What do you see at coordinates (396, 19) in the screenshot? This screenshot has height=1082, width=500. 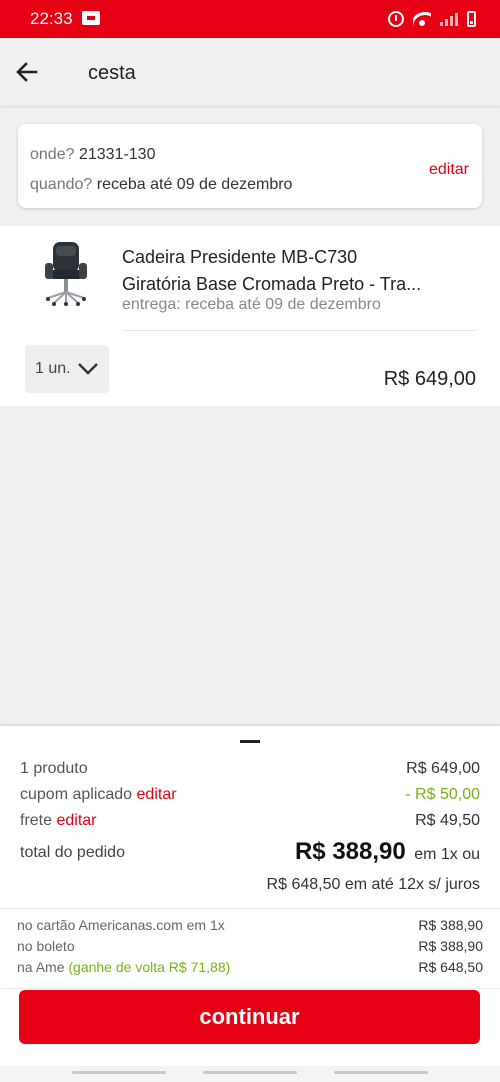 I see `alarm-icon` at bounding box center [396, 19].